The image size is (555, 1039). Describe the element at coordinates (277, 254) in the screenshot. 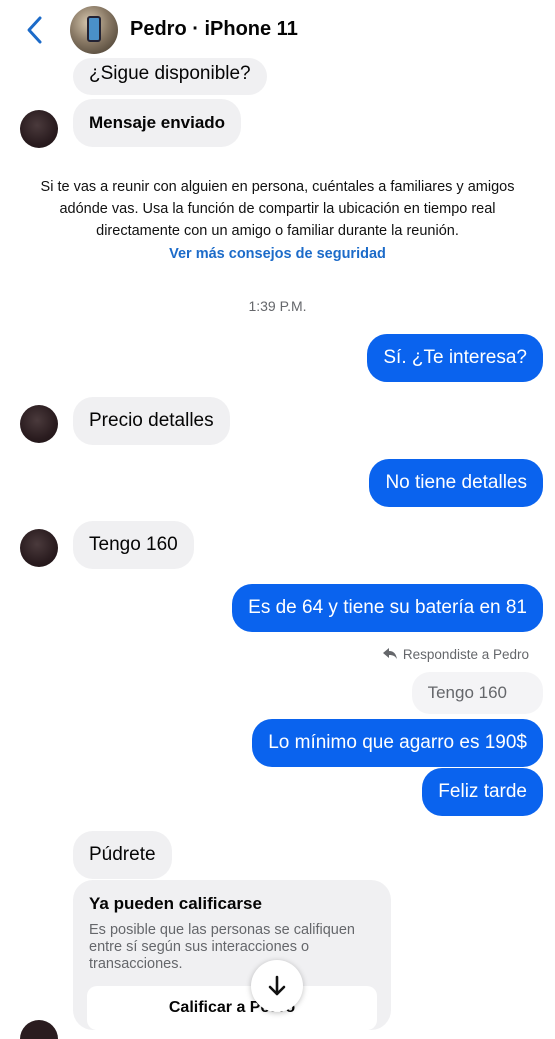

I see `safety-tips-link: Ver más consejos de seguridad` at that location.